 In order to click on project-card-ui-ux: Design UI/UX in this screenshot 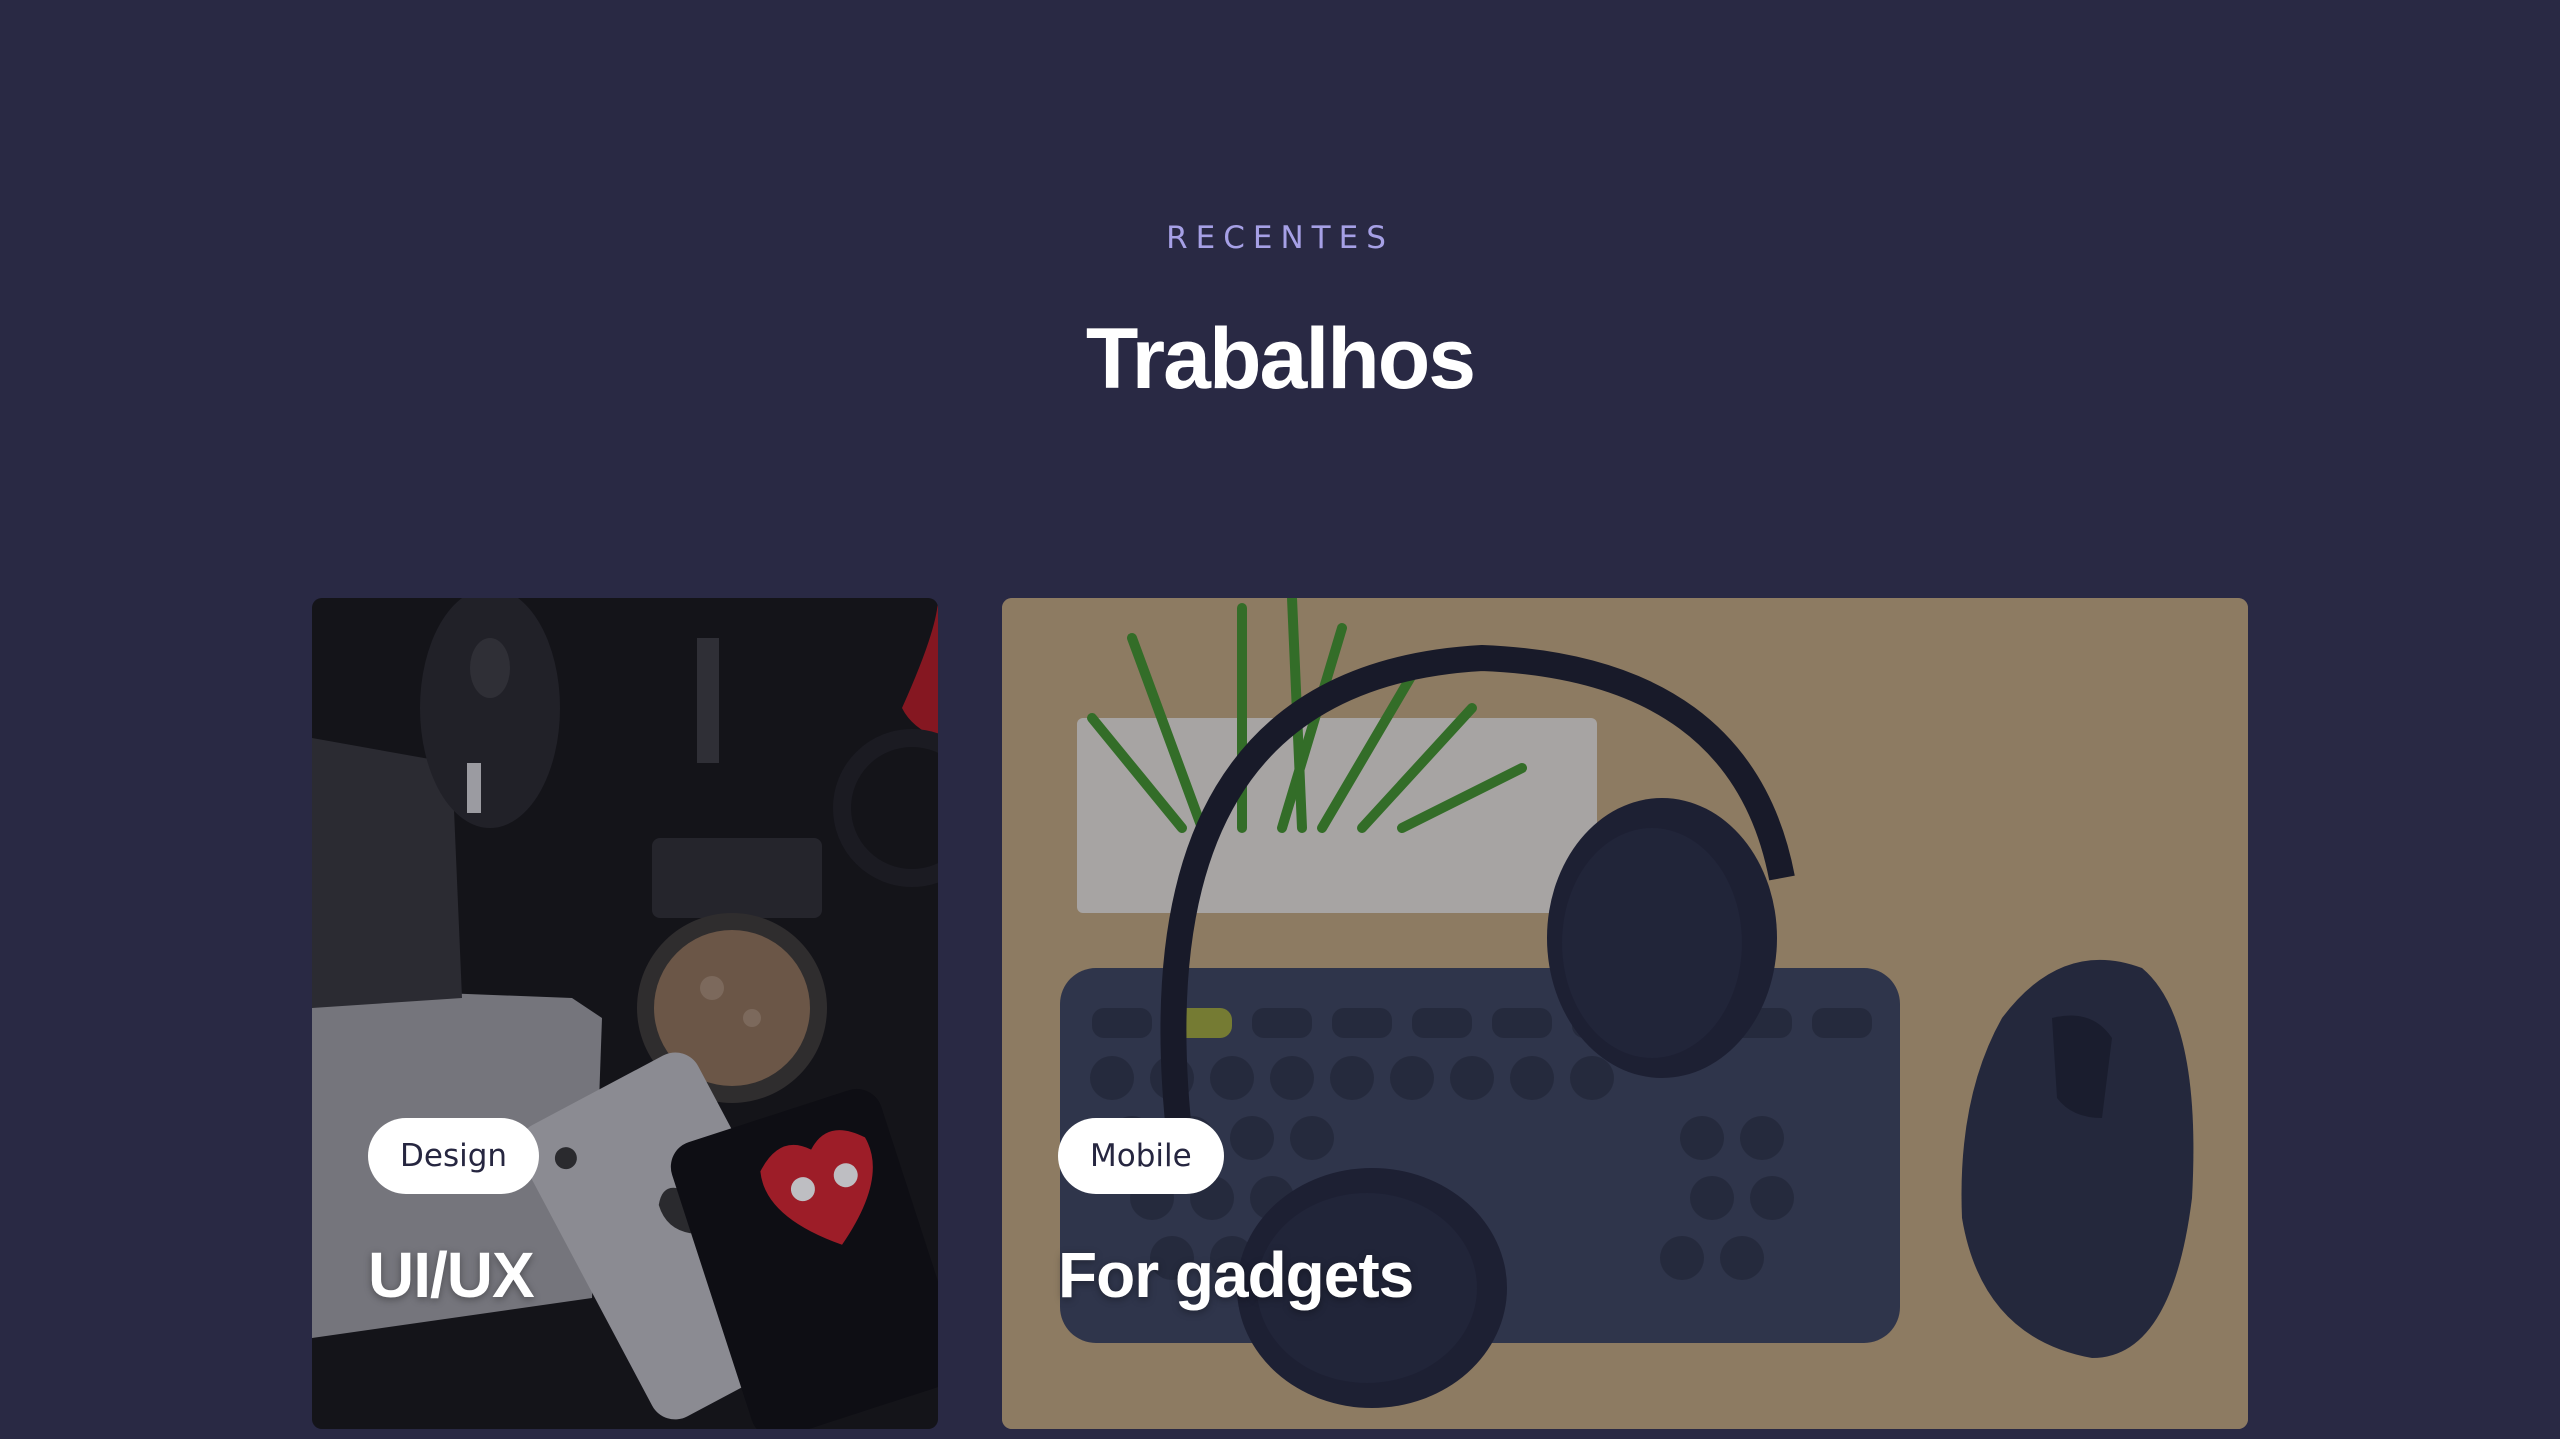, I will do `click(625, 1013)`.